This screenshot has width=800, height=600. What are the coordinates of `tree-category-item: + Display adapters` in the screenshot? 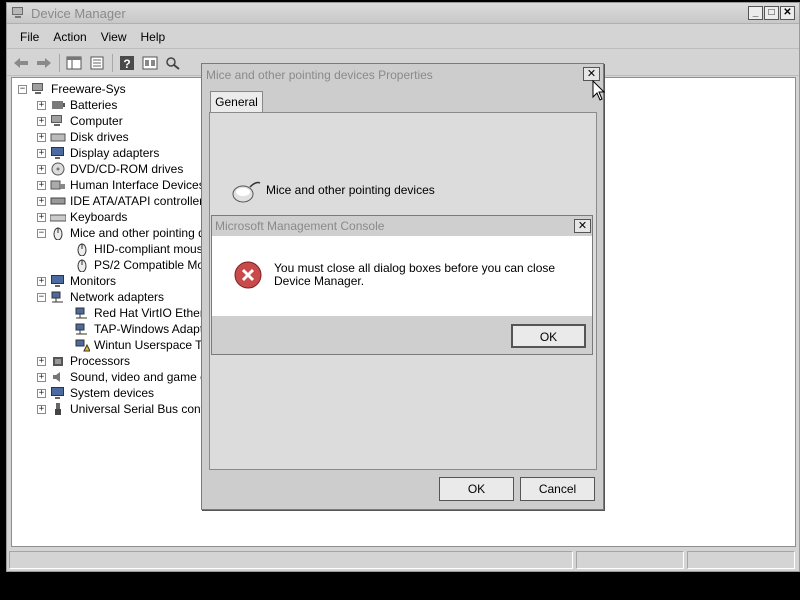 It's located at (98, 153).